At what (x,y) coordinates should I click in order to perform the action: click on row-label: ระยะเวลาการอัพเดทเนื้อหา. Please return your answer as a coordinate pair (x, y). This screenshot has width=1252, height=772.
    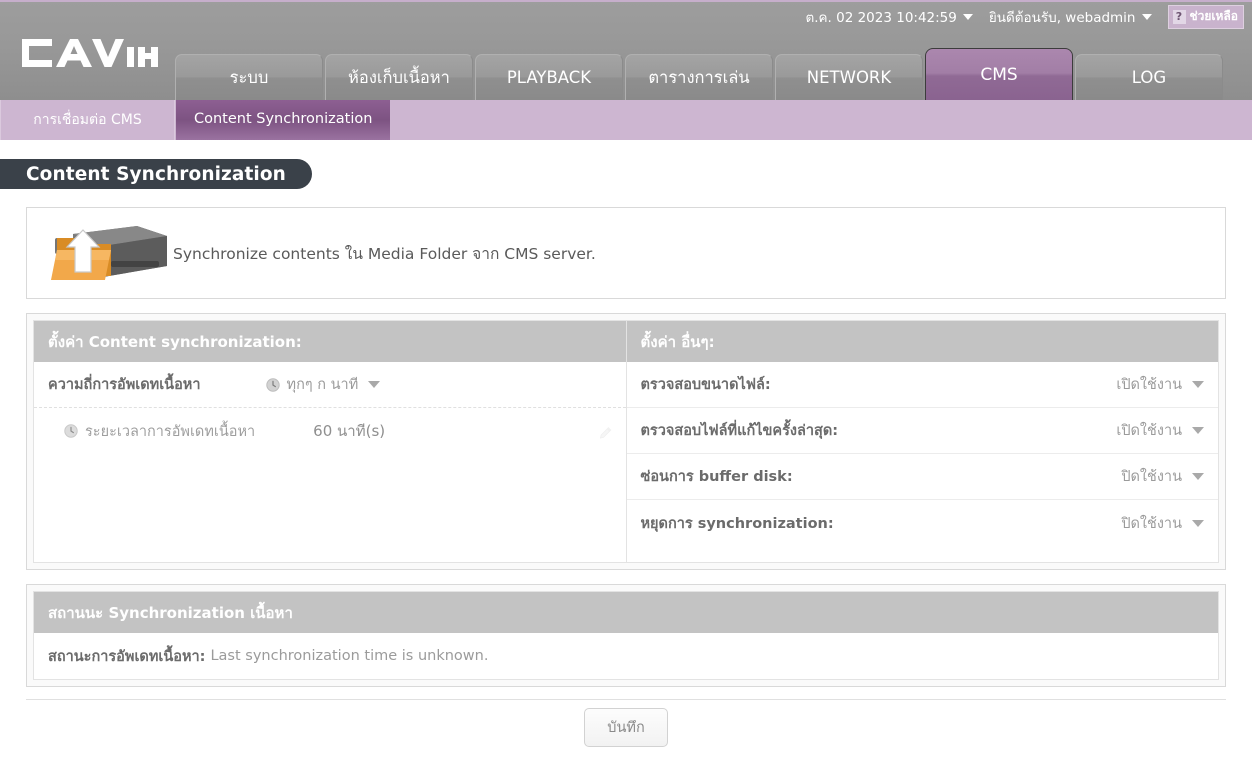
    Looking at the image, I should click on (151, 431).